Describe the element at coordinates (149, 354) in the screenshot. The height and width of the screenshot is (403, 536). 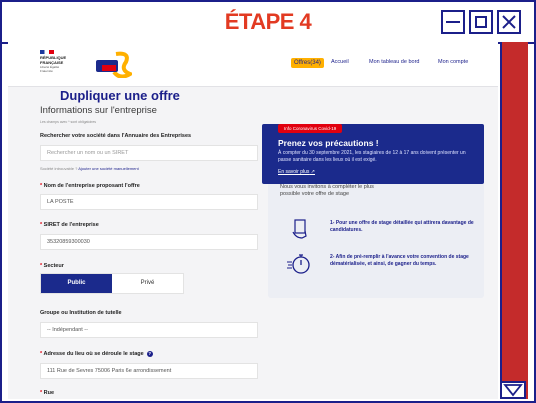
I see `help-icon: ?` at that location.